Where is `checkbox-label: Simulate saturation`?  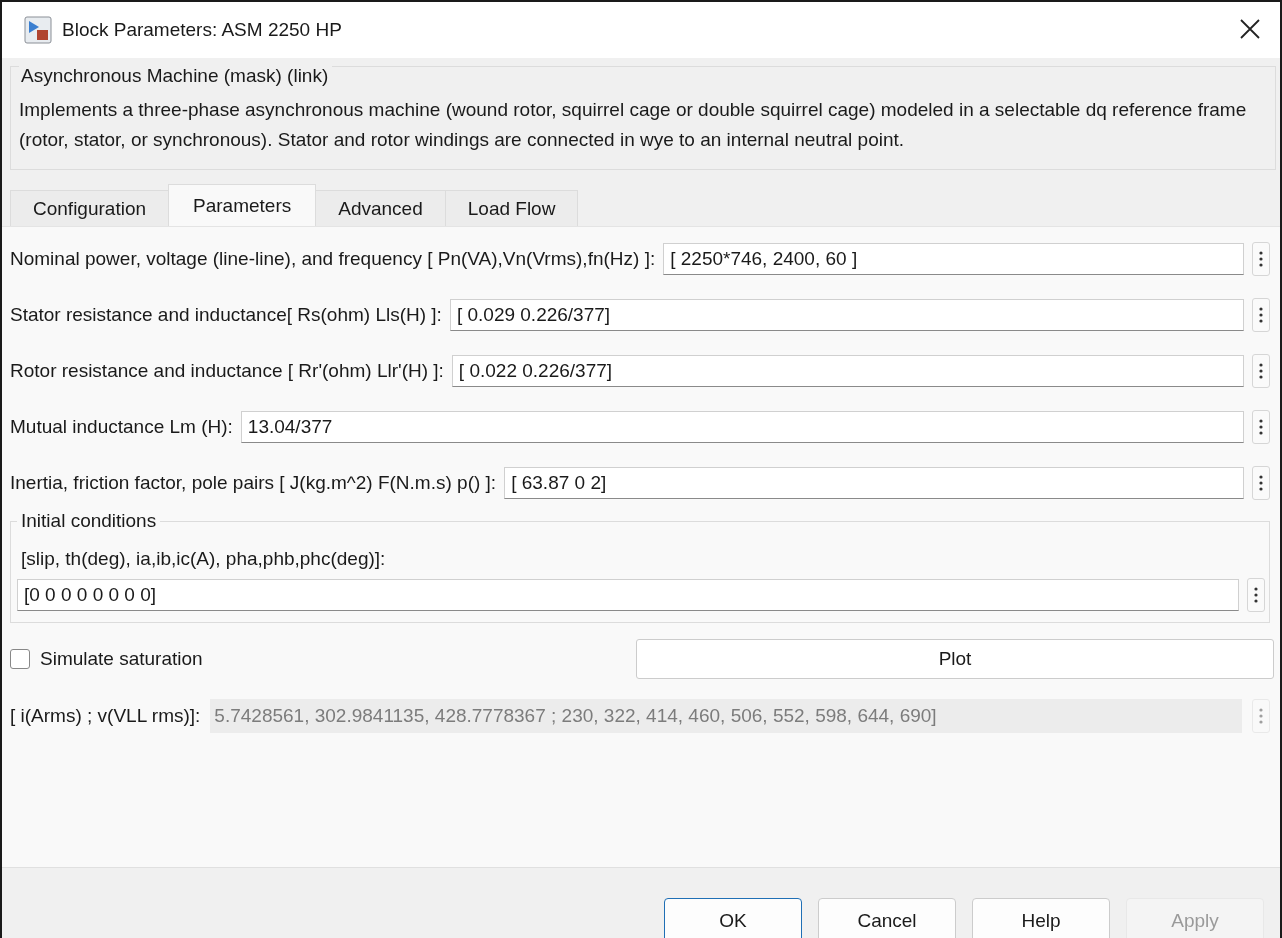 checkbox-label: Simulate saturation is located at coordinates (121, 659).